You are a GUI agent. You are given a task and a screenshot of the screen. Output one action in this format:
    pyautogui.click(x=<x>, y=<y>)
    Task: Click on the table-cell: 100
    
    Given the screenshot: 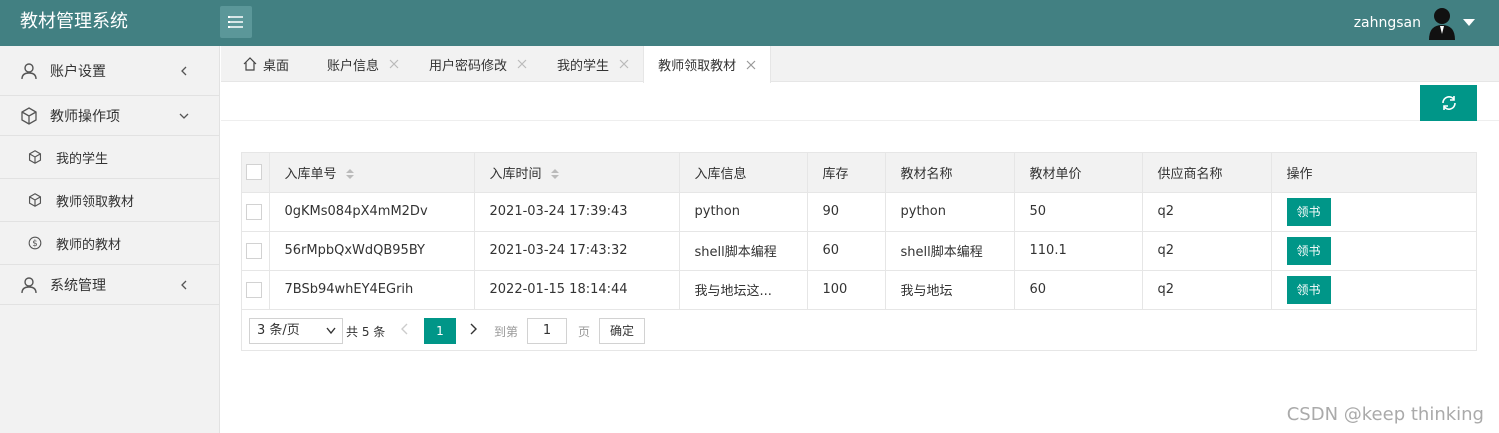 What is the action you would take?
    pyautogui.click(x=846, y=290)
    